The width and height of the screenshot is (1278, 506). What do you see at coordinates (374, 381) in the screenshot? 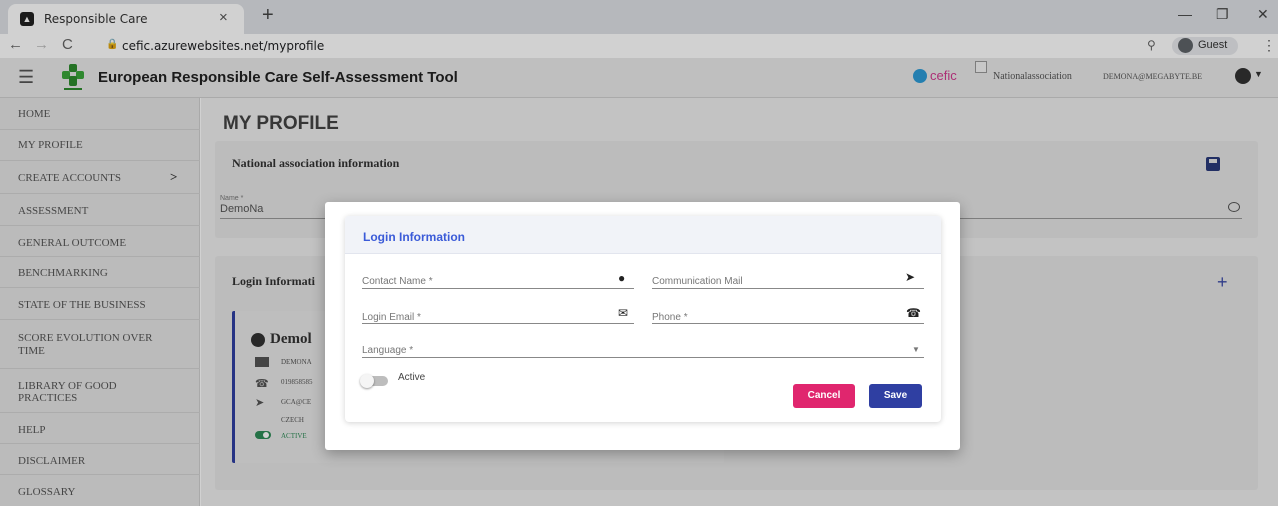
I see `active-toggle` at bounding box center [374, 381].